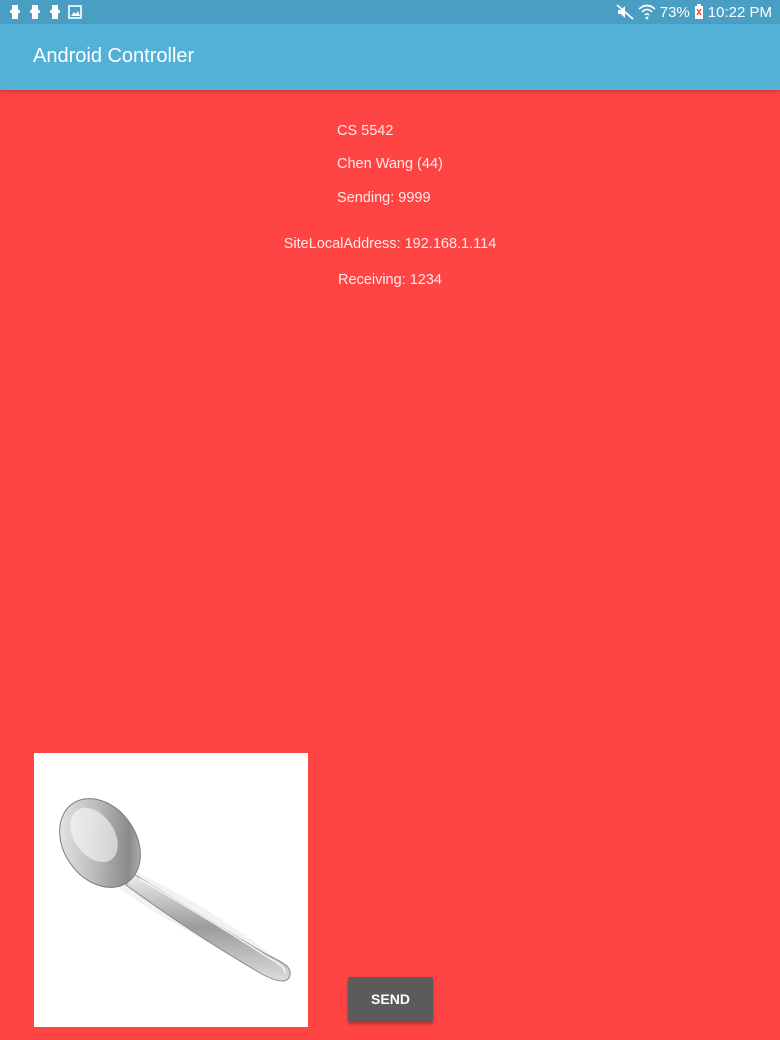  What do you see at coordinates (390, 280) in the screenshot?
I see `receiving-port-label: Receiving: 1234` at bounding box center [390, 280].